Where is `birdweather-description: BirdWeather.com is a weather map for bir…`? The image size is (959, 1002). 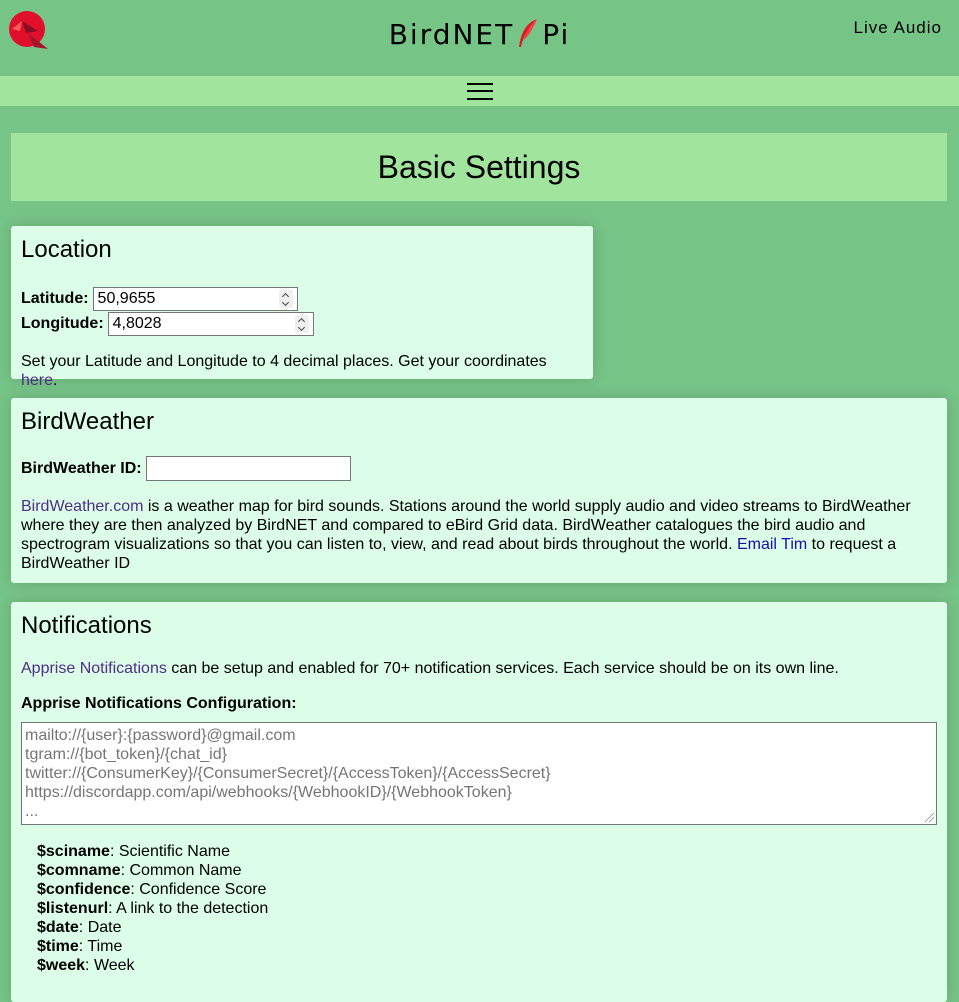 birdweather-description: BirdWeather.com is a weather map for bir… is located at coordinates (479, 535).